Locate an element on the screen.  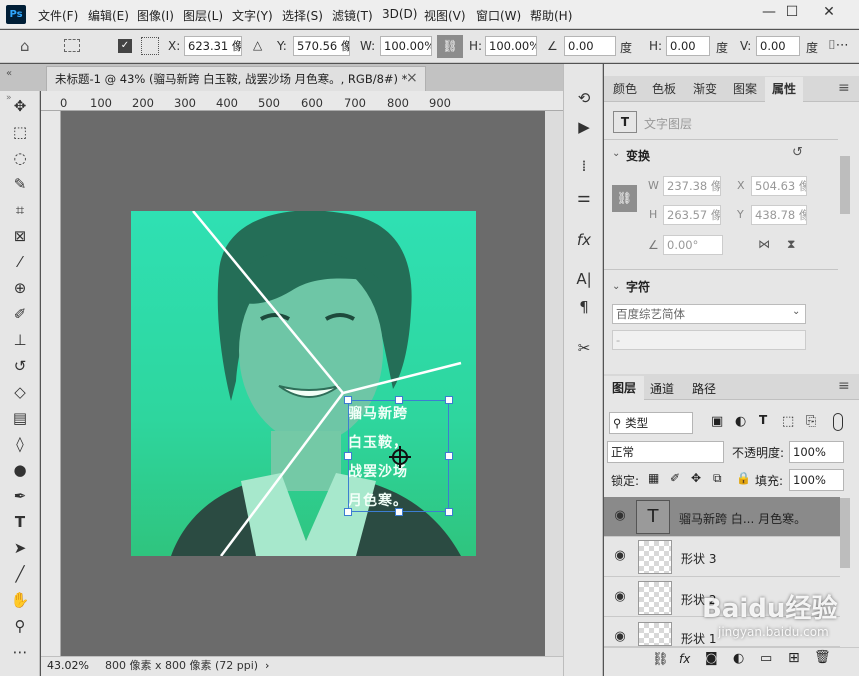
stamp-tool-icon: ⊥ is located at coordinates (20, 340).